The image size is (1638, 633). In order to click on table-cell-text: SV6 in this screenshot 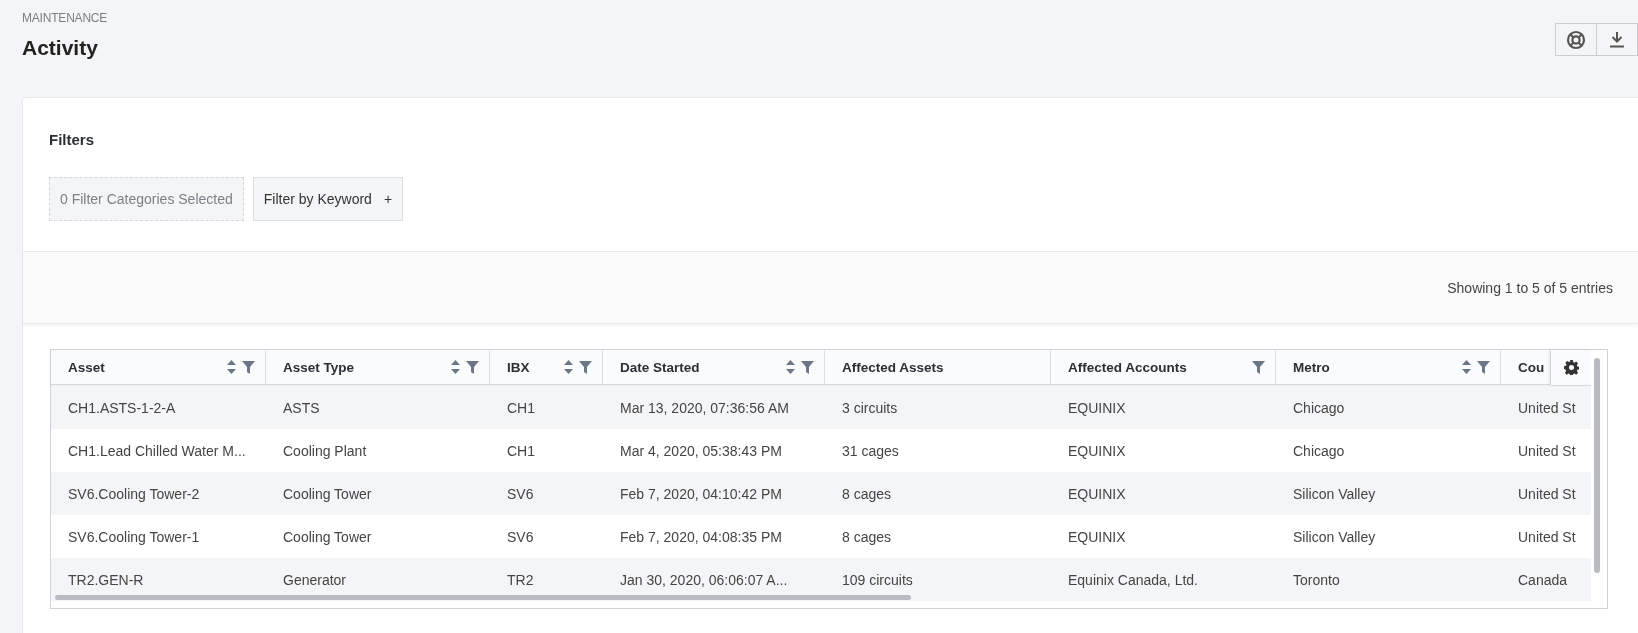, I will do `click(520, 537)`.